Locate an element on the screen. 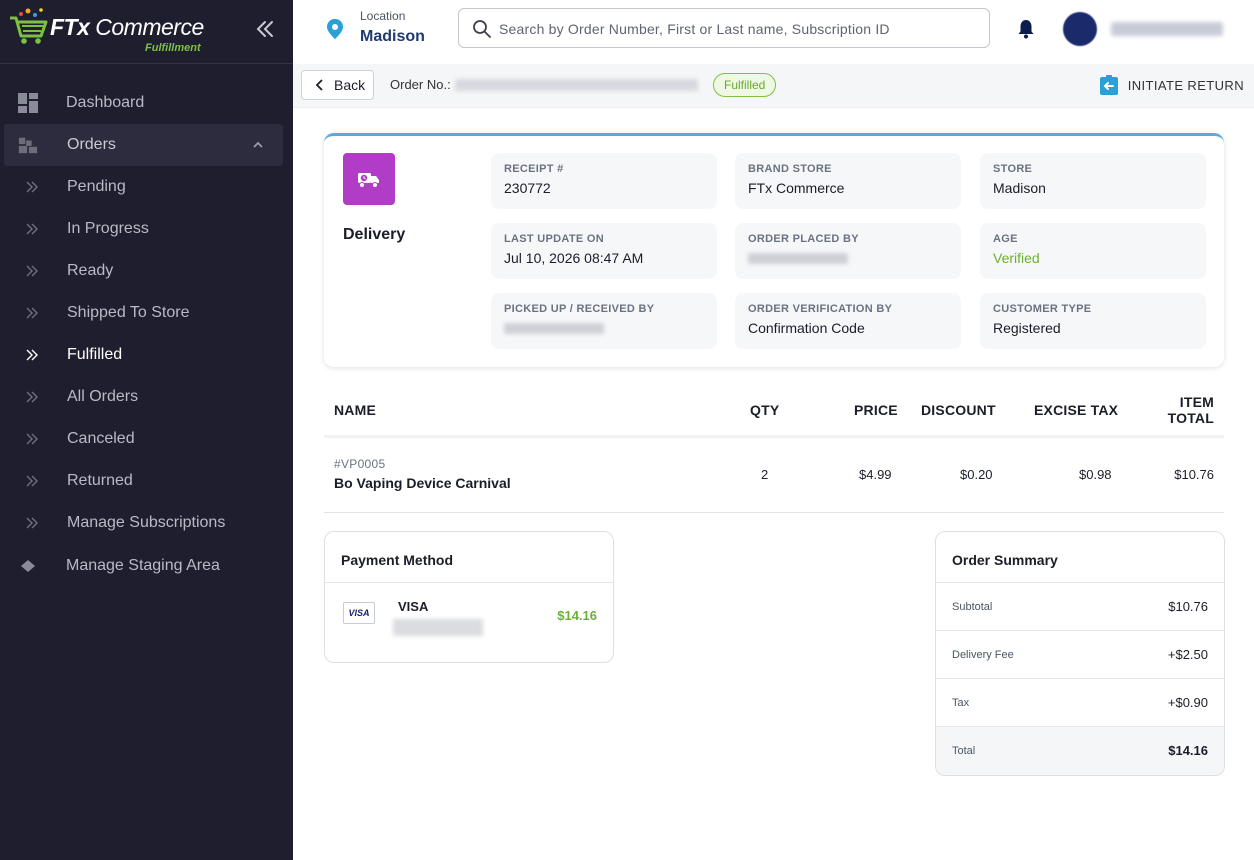 This screenshot has height=860, width=1254. summary-row-delivery-fee: Delivery Fee +$2.50 is located at coordinates (1080, 655).